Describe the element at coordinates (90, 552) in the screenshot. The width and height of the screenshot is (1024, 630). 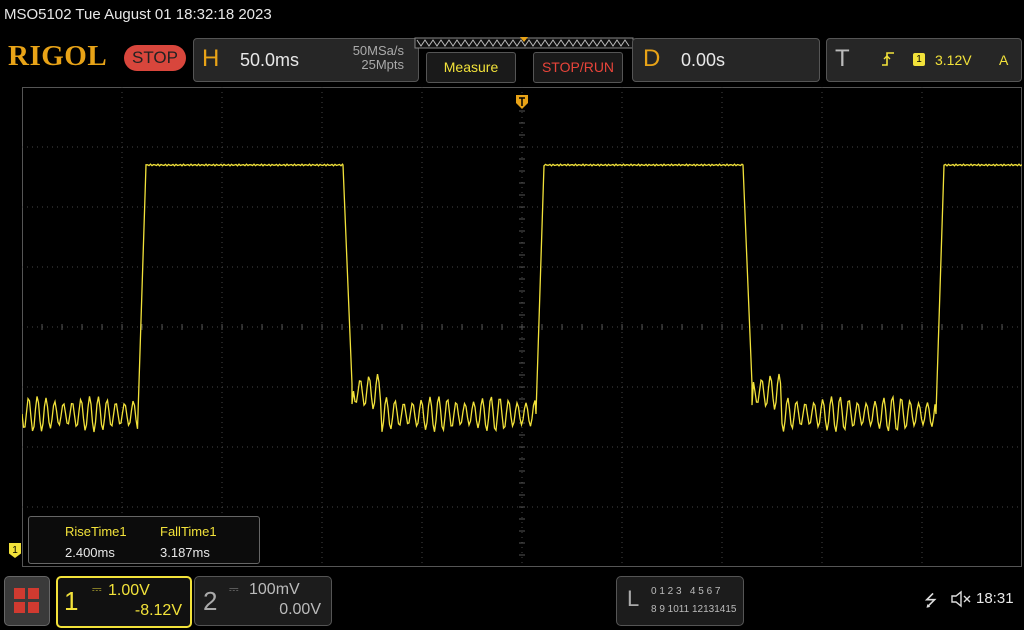
I see `rise-time-value: 2.400ms` at that location.